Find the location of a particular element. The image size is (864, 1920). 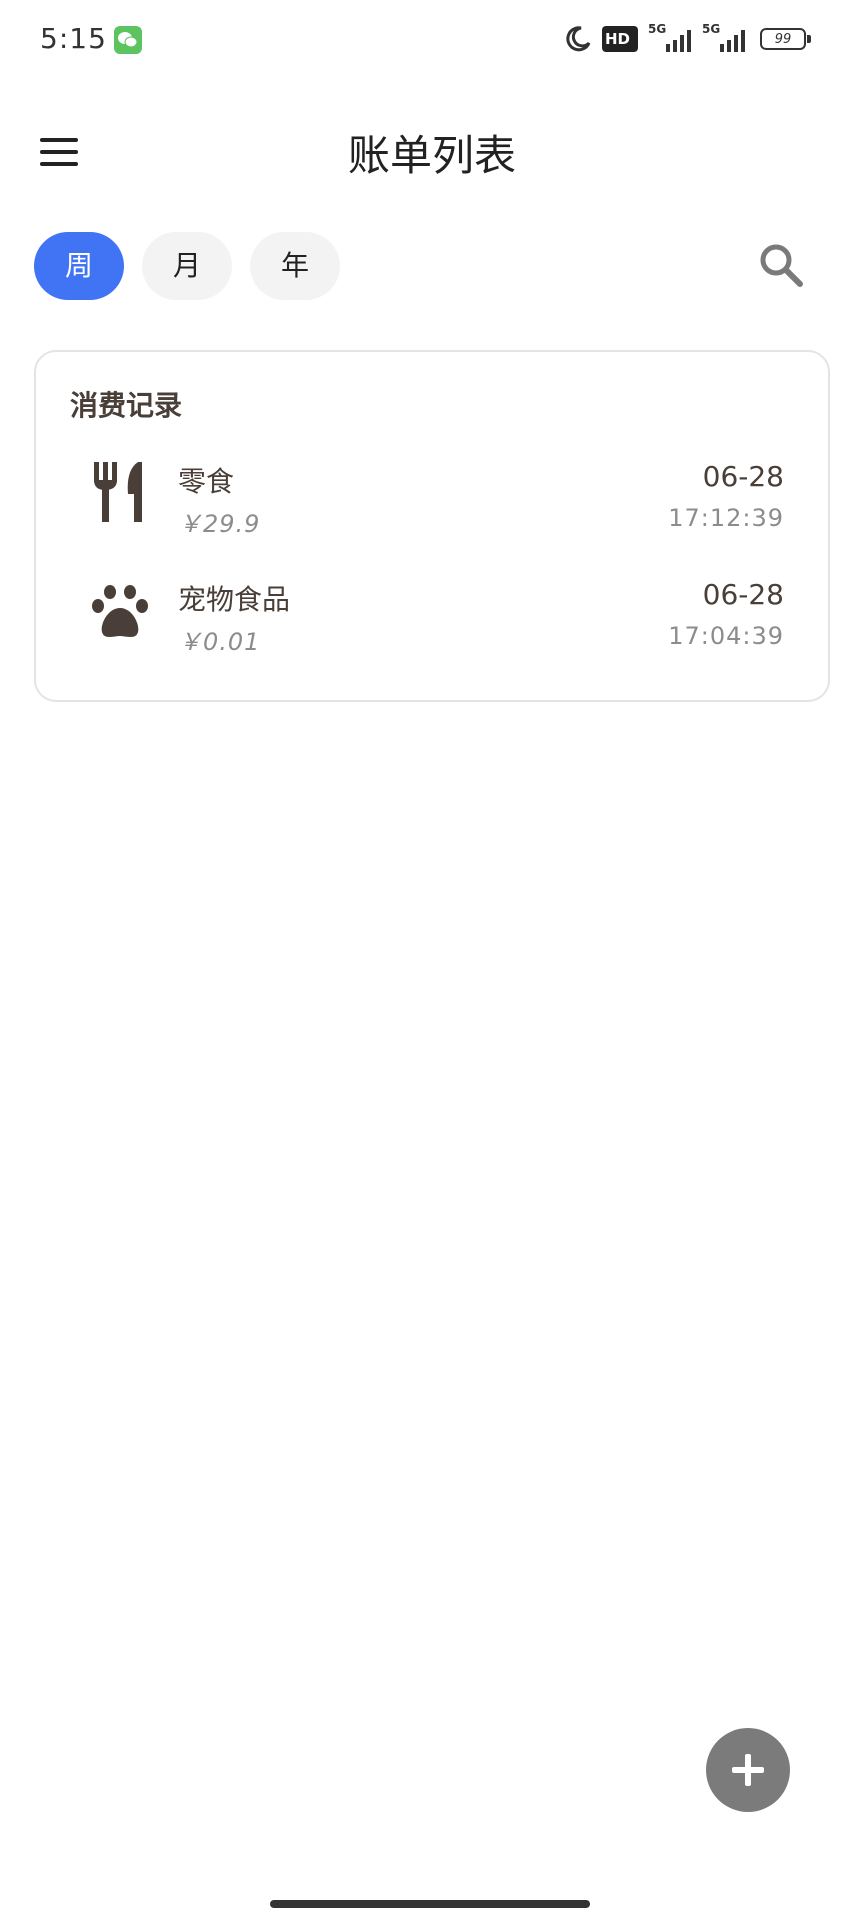

record-amount: ￥0.01 is located at coordinates (219, 642).